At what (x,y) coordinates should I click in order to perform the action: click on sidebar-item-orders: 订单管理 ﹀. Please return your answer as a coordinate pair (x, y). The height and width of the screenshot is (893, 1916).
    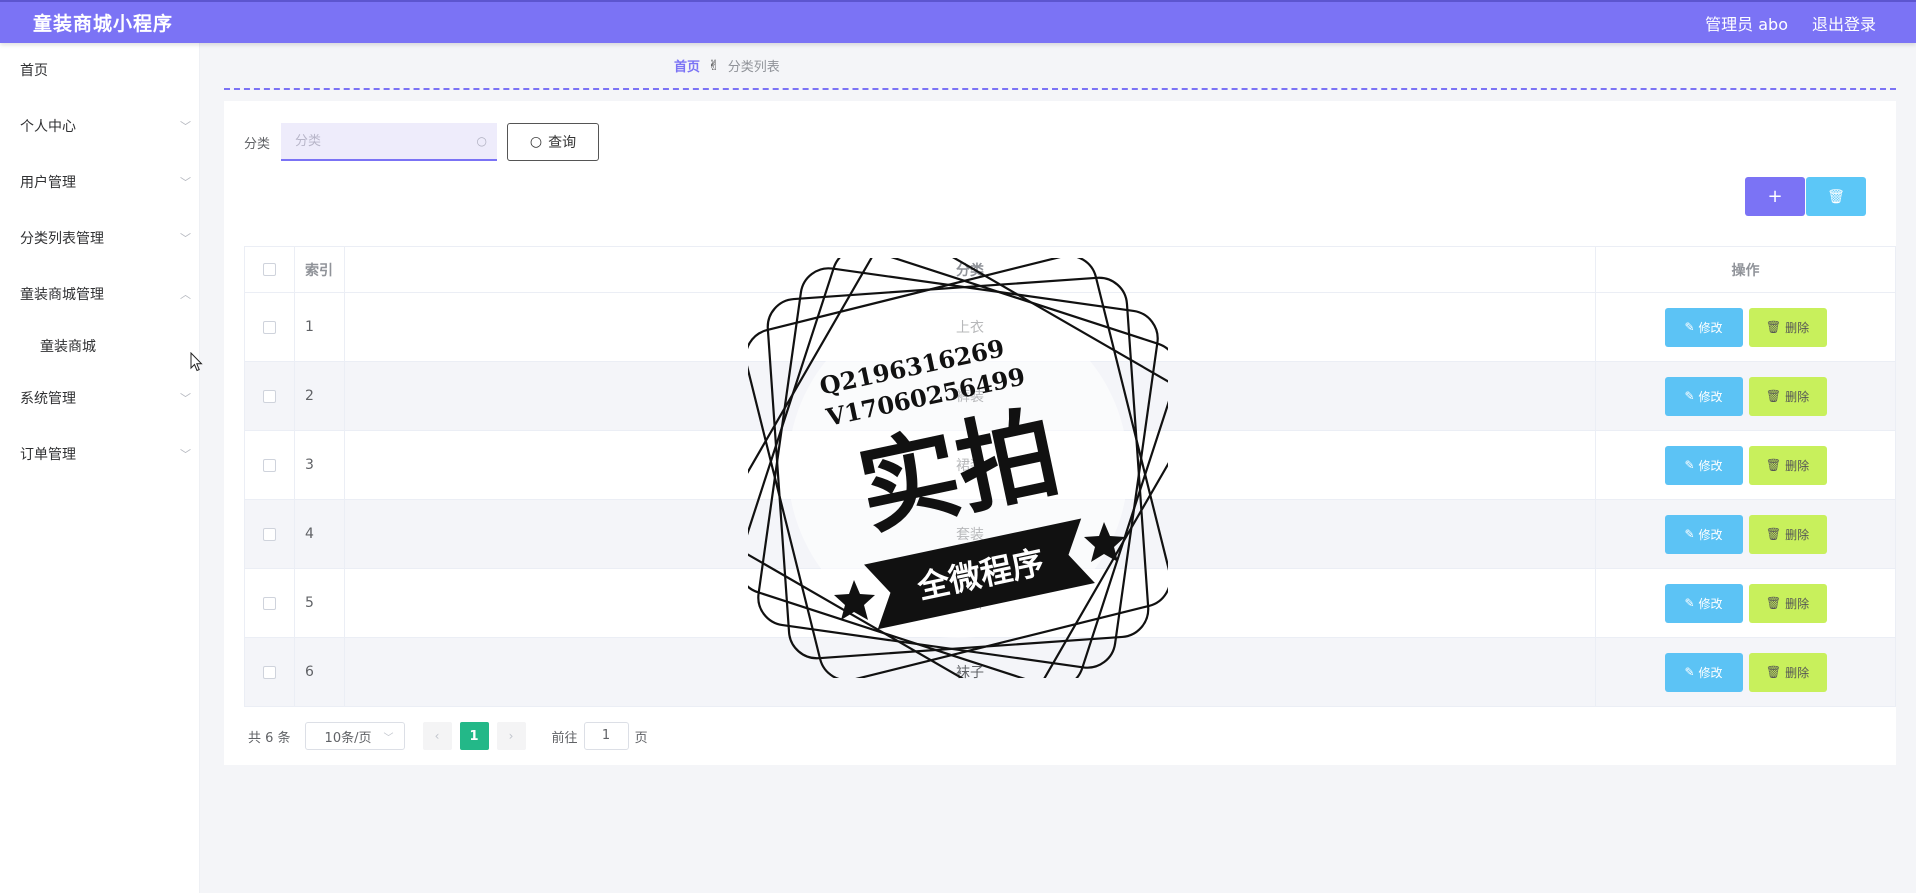
    Looking at the image, I should click on (99, 455).